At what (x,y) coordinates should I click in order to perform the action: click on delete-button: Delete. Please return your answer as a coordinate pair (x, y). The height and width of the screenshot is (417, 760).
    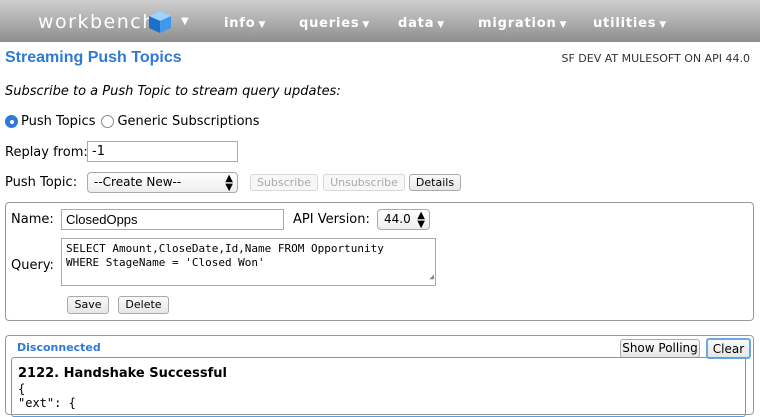
    Looking at the image, I should click on (143, 305).